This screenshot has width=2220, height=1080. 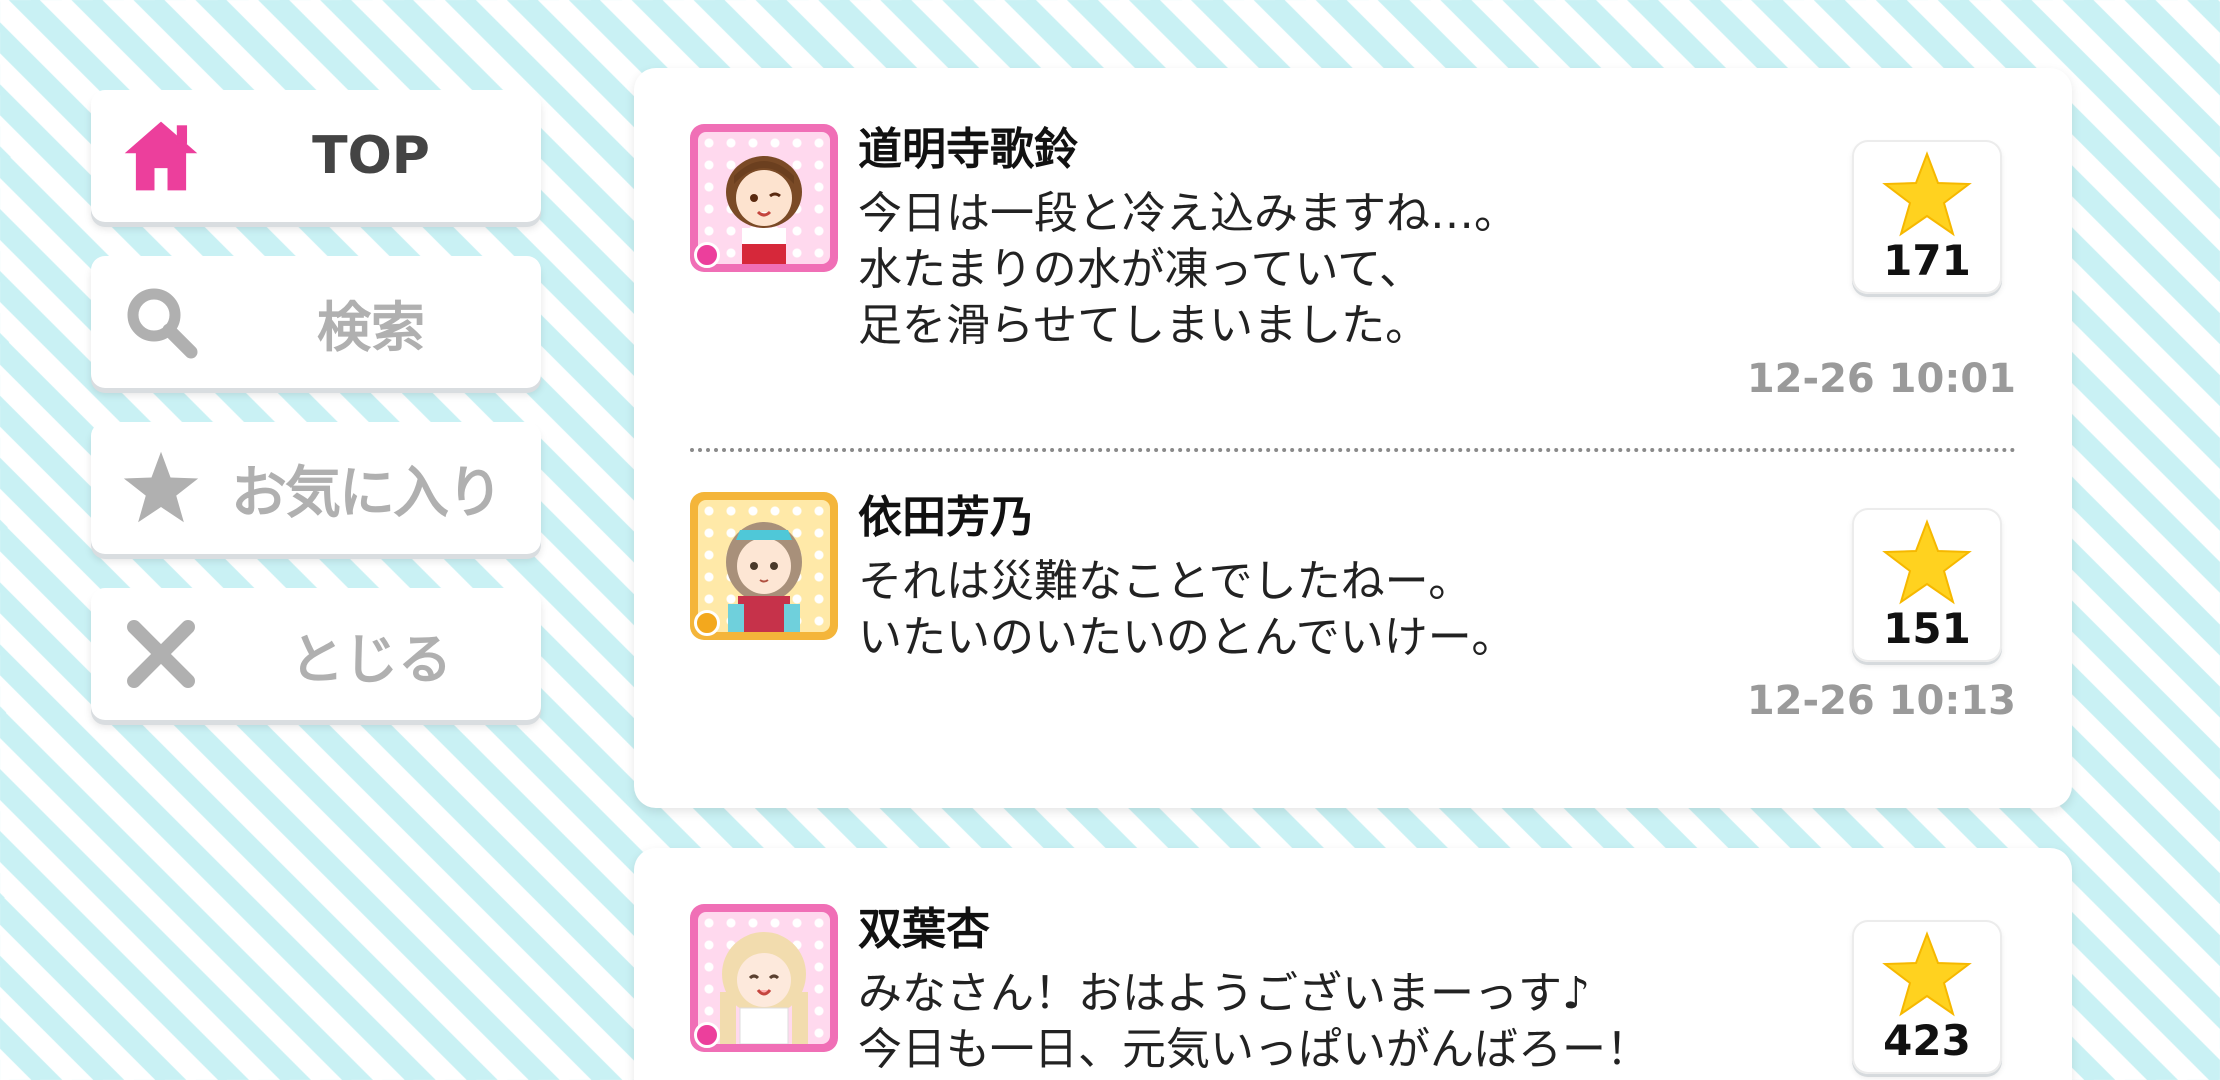 I want to click on divider, so click(x=1353, y=450).